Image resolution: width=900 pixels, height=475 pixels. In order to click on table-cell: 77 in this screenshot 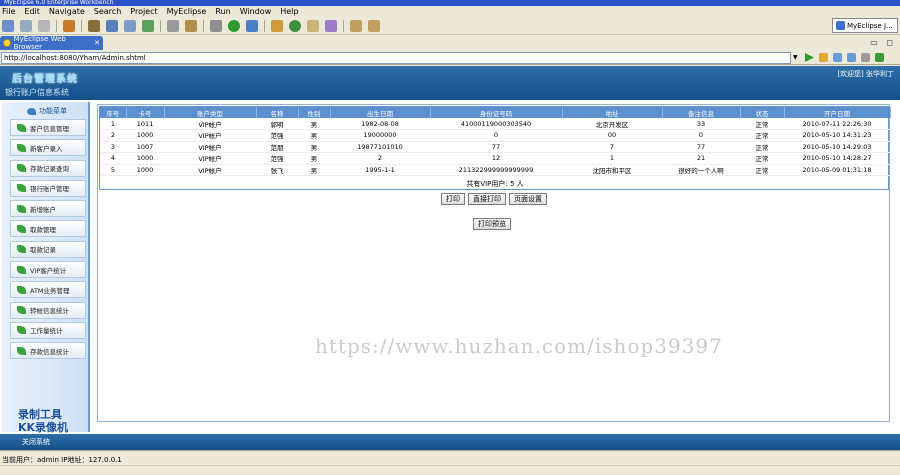, I will do `click(496, 147)`.